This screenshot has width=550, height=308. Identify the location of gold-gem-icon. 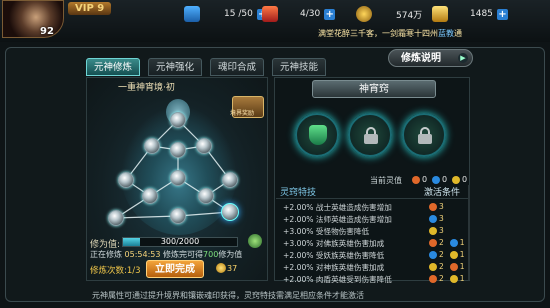
(456, 179).